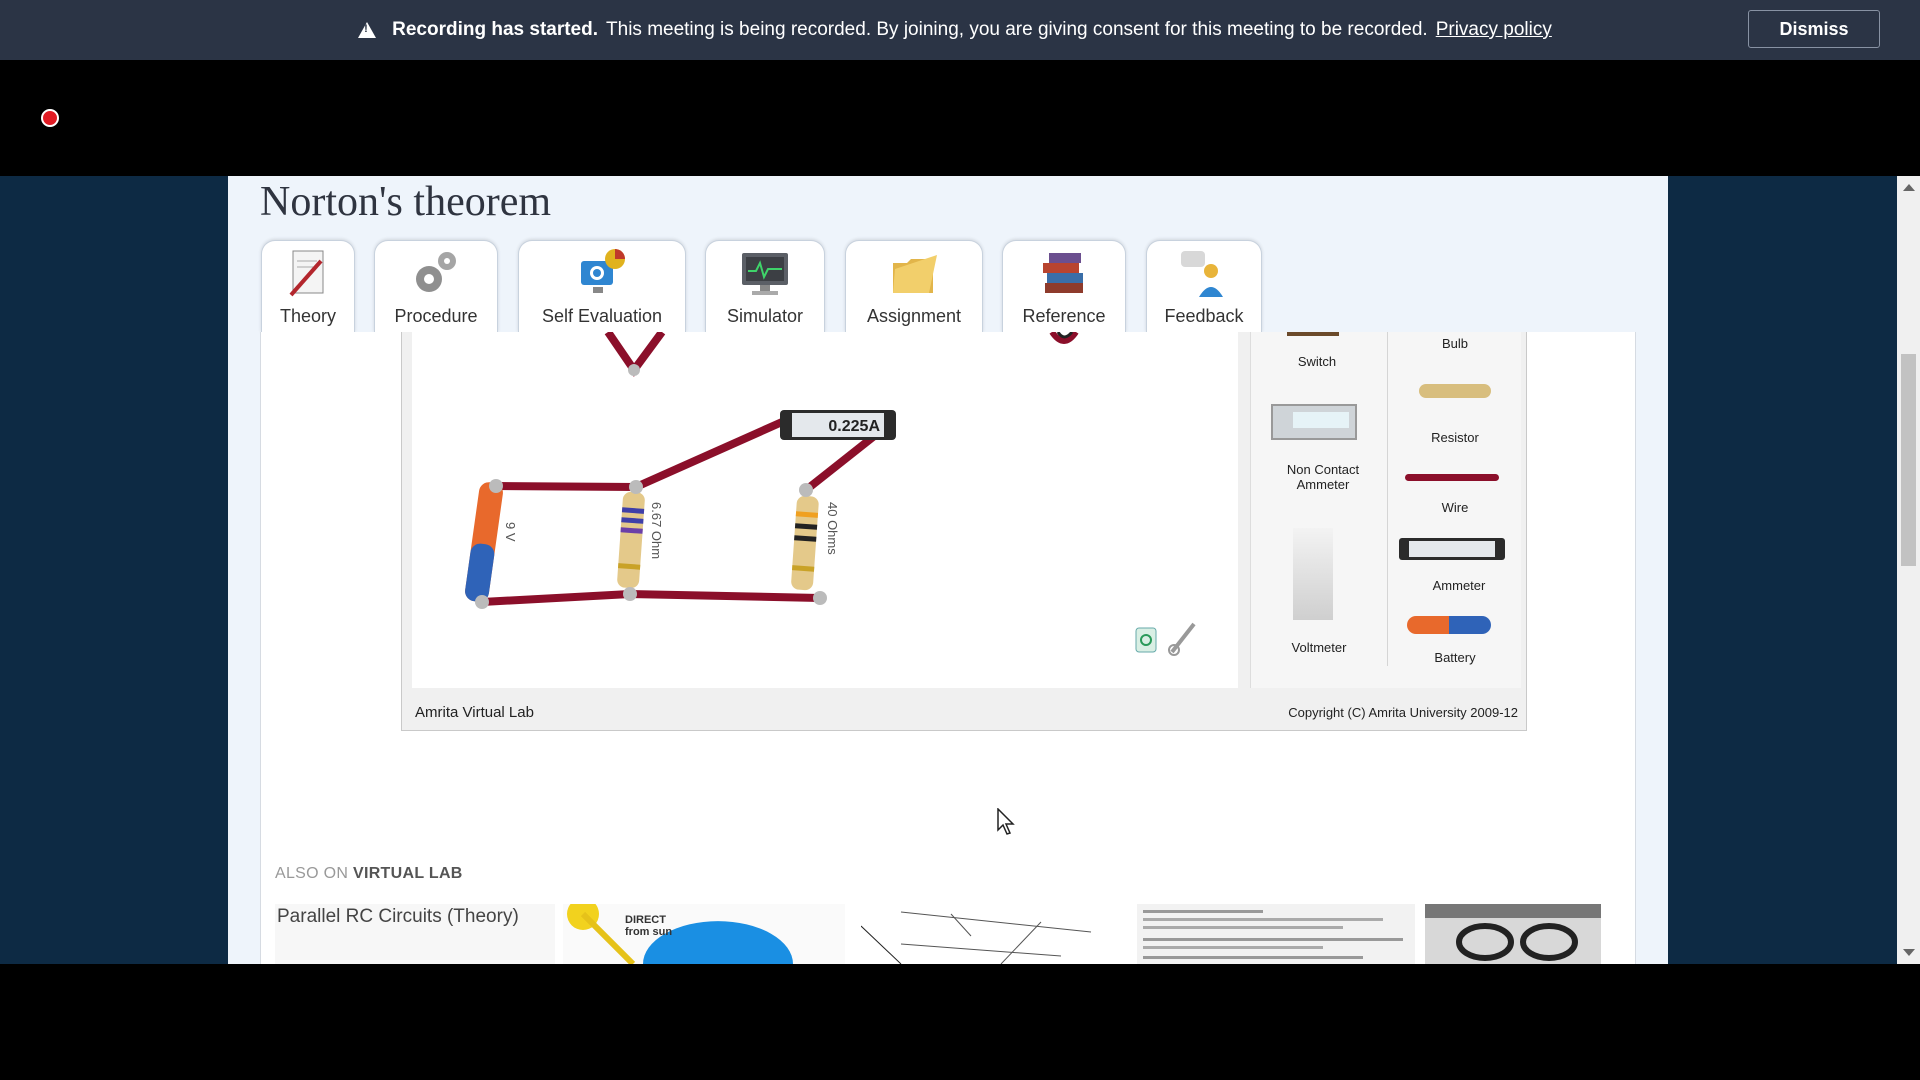 This screenshot has height=1080, width=1920. Describe the element at coordinates (1323, 477) in the screenshot. I see `non-contact-ammeter-label: Non Contact Ammeter` at that location.